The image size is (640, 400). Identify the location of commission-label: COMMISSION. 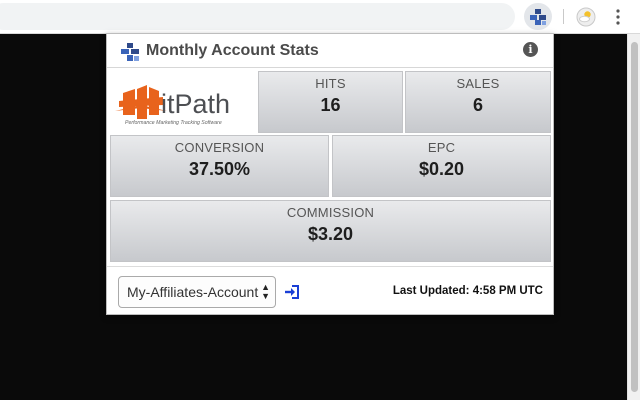
(330, 212).